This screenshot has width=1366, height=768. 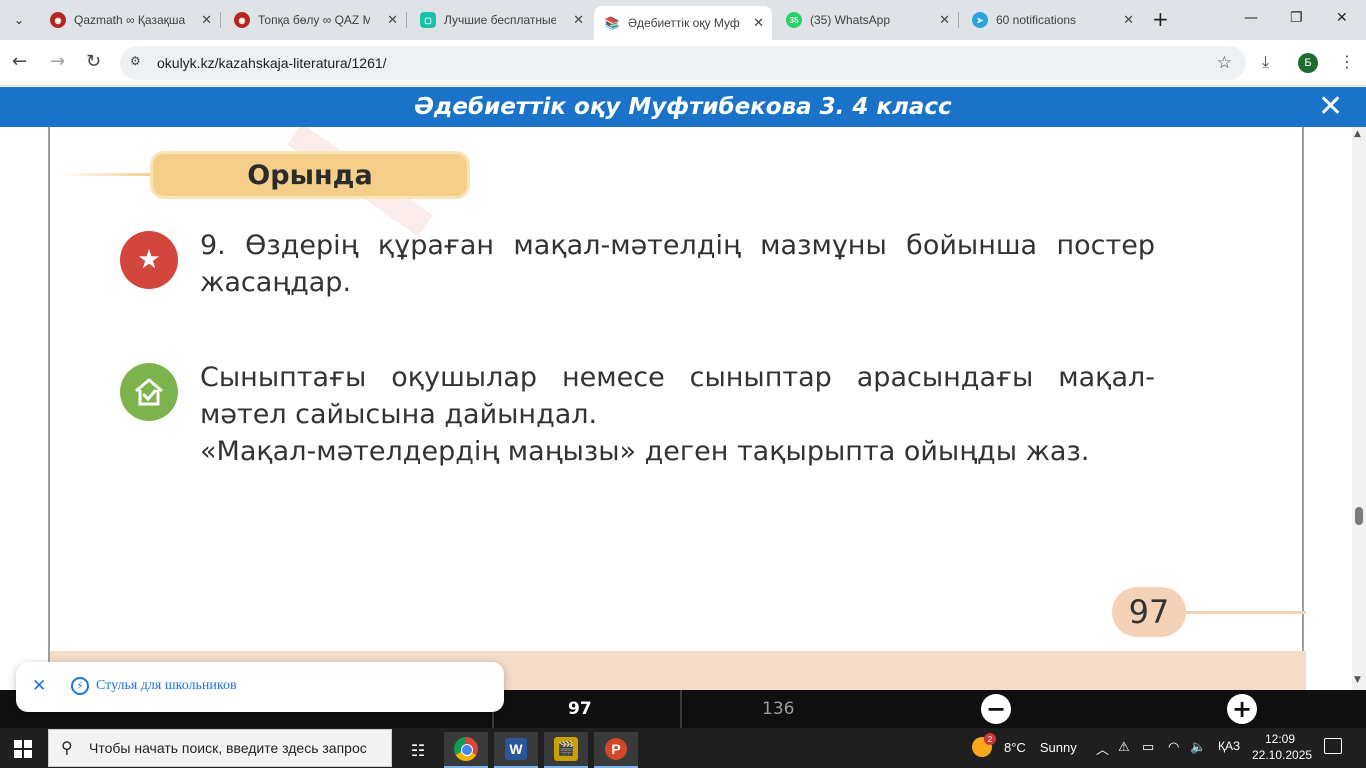 What do you see at coordinates (1251, 18) in the screenshot?
I see `minimize-icon: —` at bounding box center [1251, 18].